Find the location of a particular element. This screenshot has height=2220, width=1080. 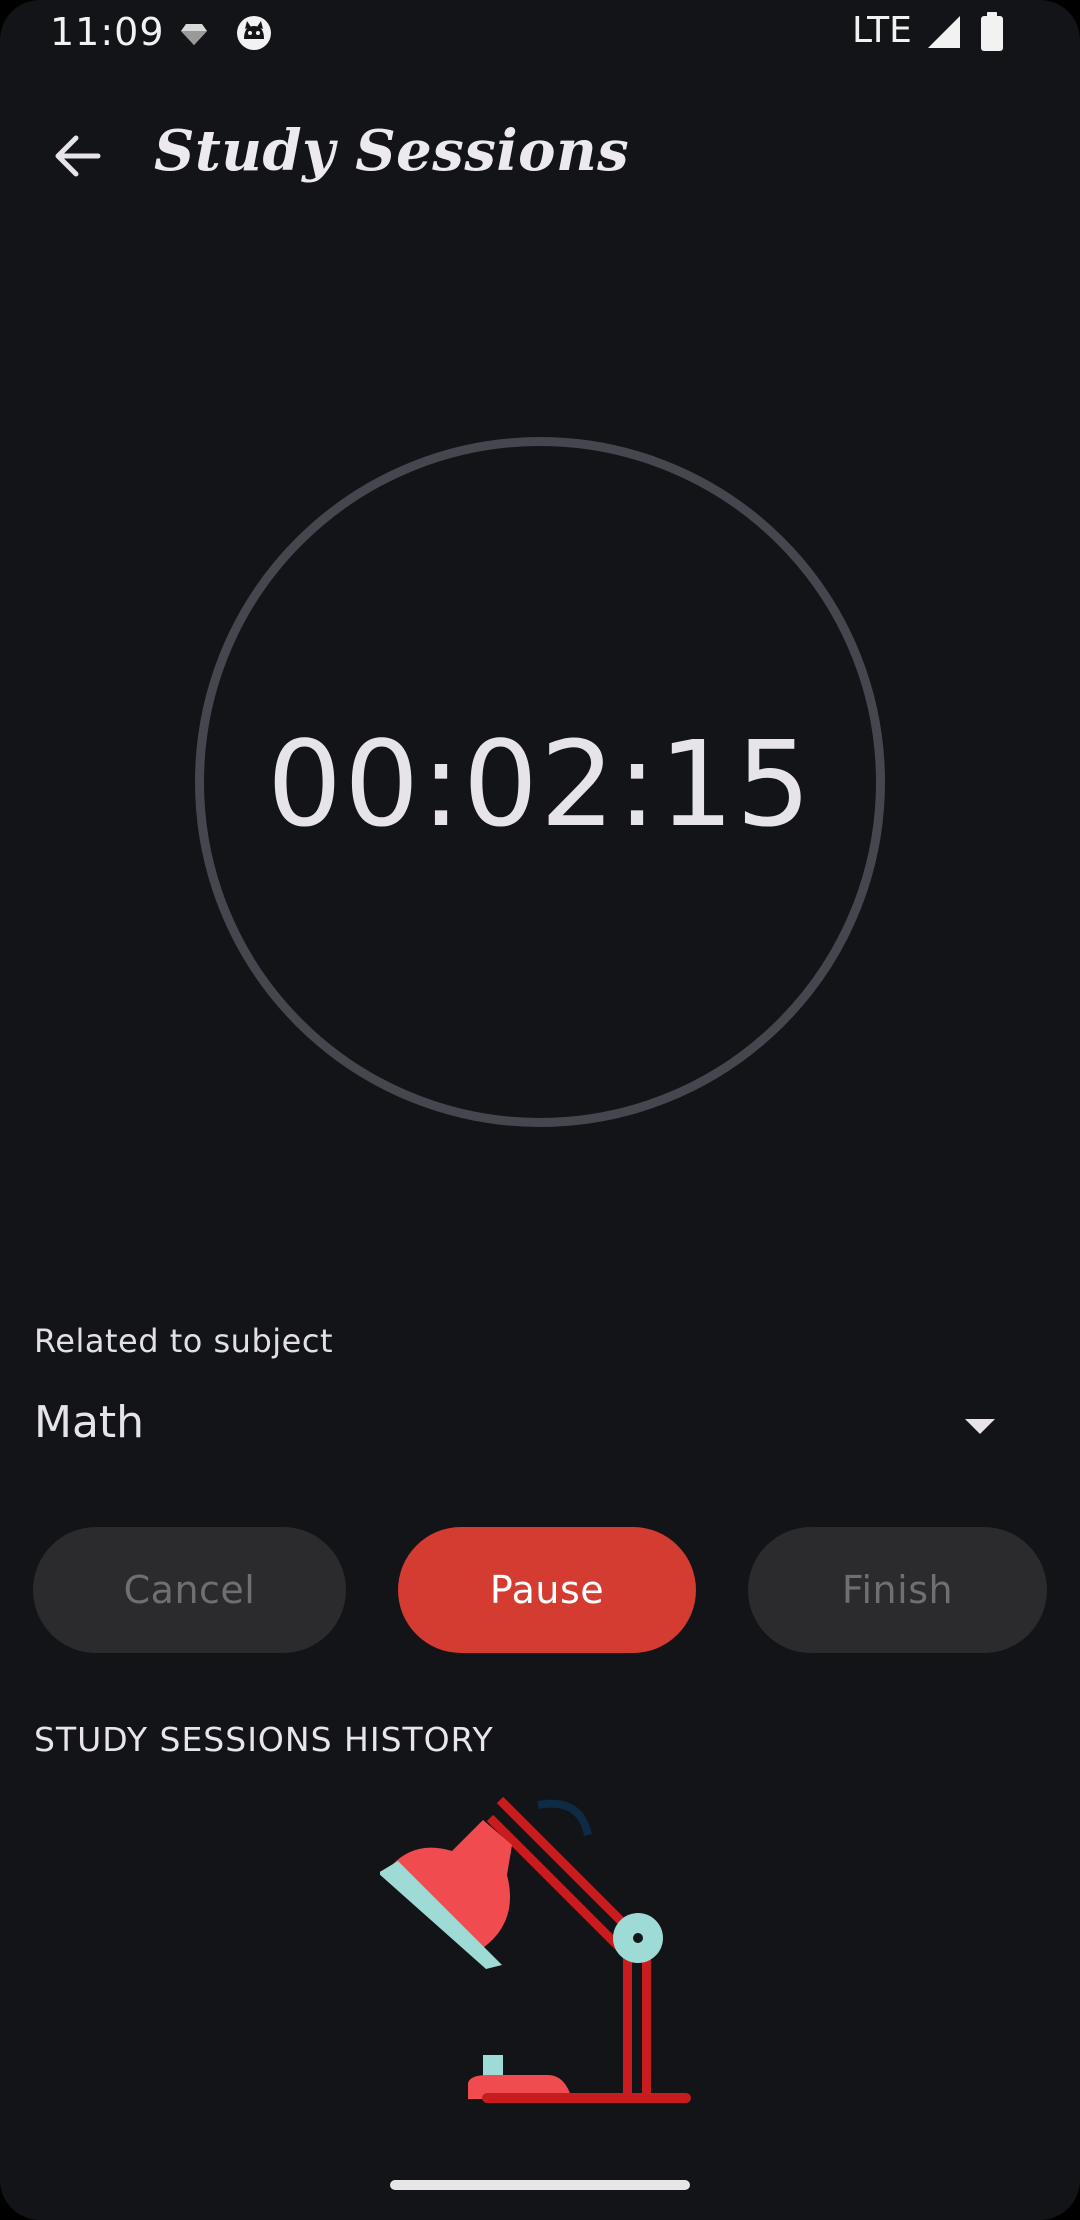

desk-lamp-illustration is located at coordinates (539, 1955).